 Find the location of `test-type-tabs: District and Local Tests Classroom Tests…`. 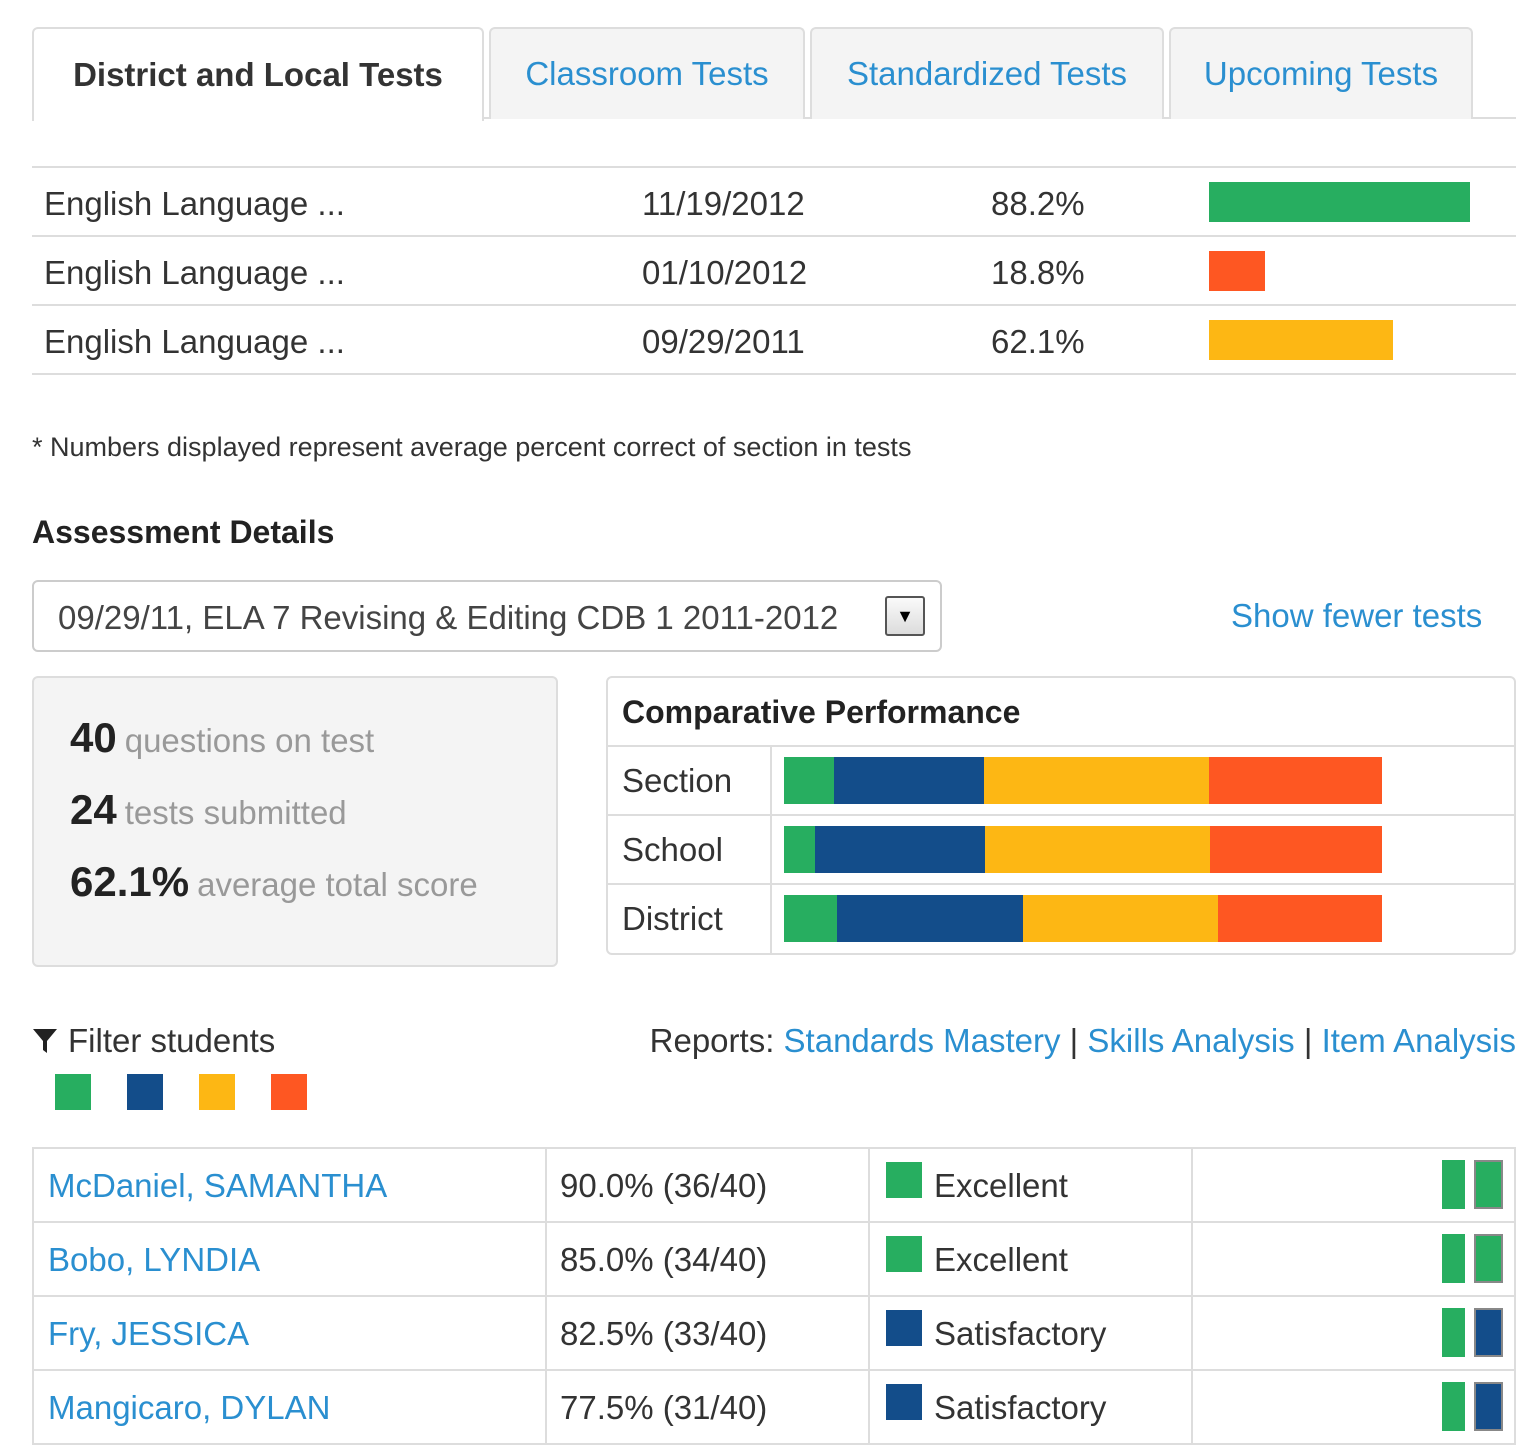

test-type-tabs: District and Local Tests Classroom Tests… is located at coordinates (774, 74).